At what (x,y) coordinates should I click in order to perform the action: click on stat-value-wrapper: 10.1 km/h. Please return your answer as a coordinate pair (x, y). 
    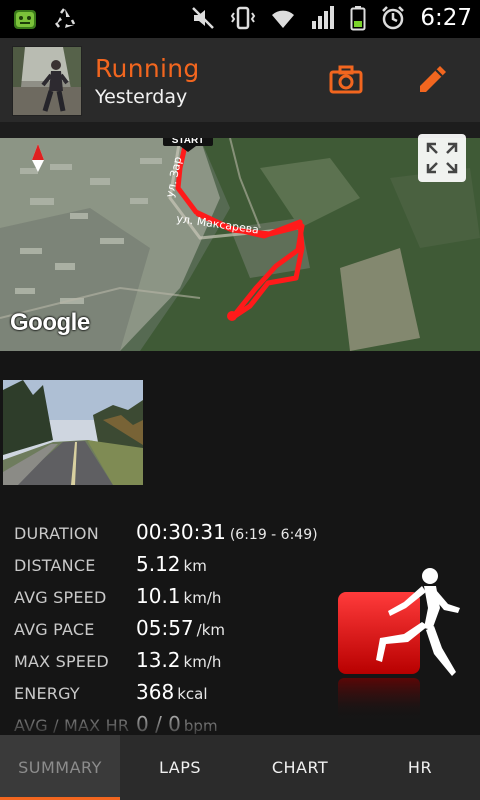
    Looking at the image, I should click on (178, 596).